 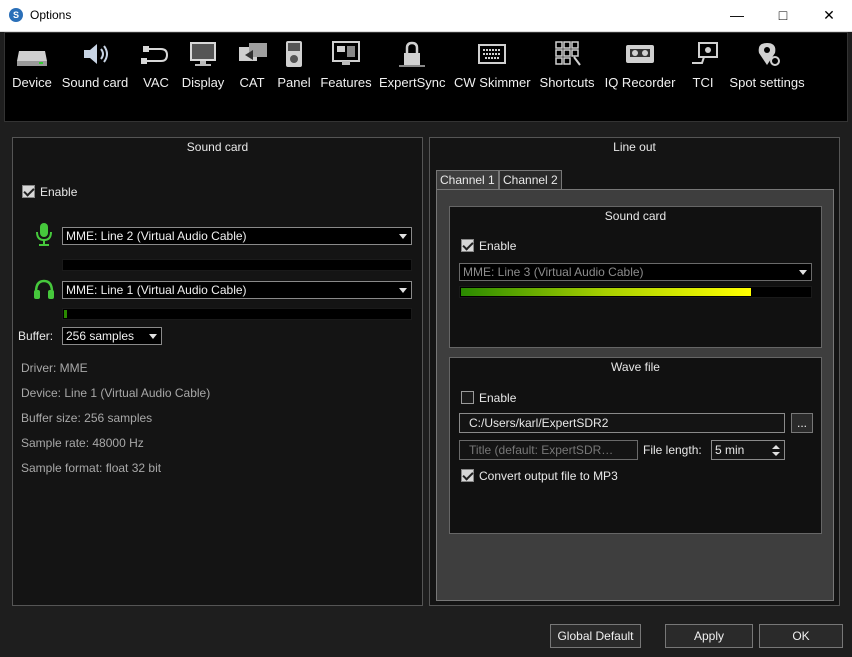 I want to click on monitor-icon, so click(x=203, y=54).